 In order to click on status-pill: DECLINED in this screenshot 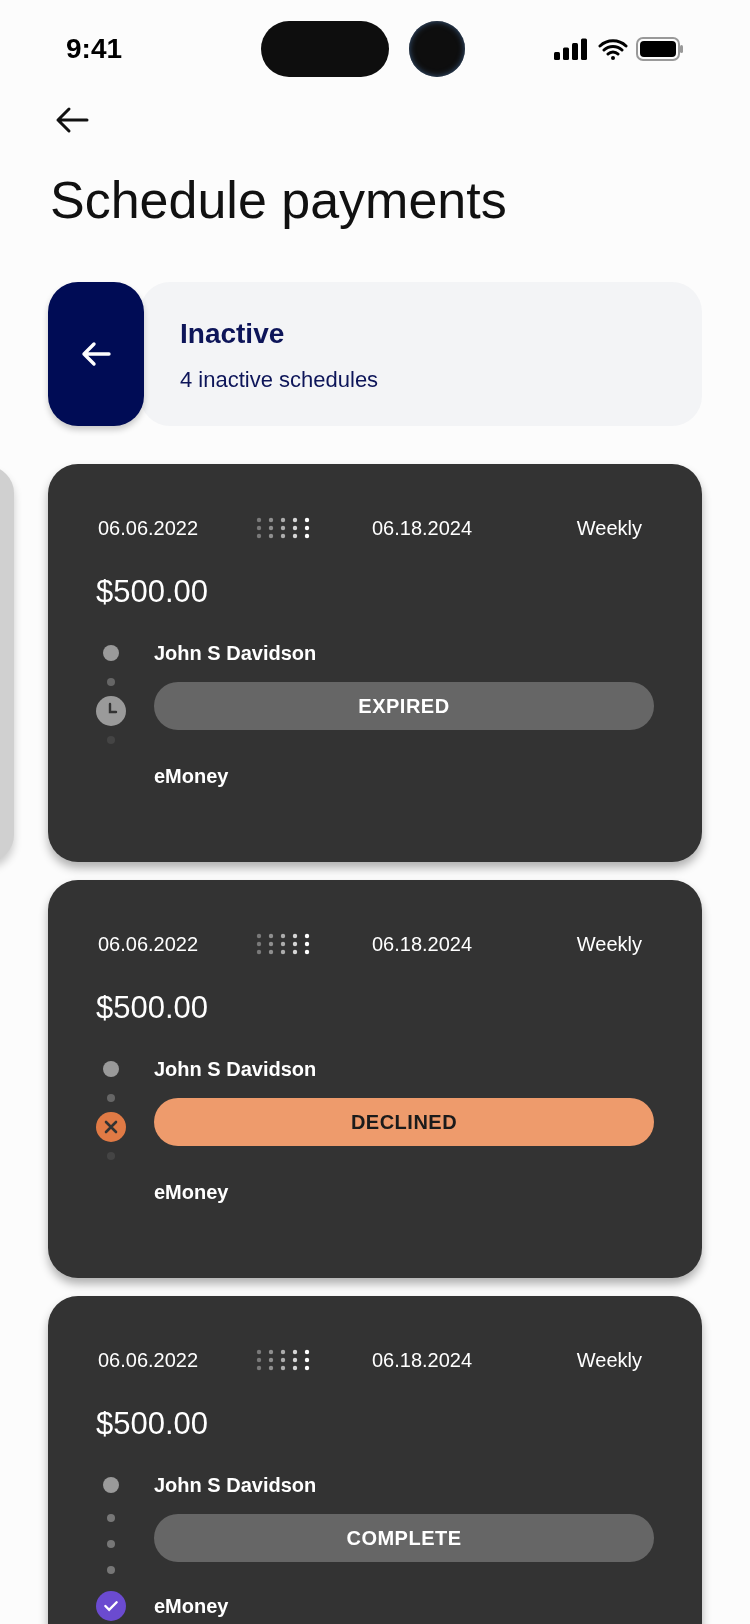, I will do `click(404, 1122)`.